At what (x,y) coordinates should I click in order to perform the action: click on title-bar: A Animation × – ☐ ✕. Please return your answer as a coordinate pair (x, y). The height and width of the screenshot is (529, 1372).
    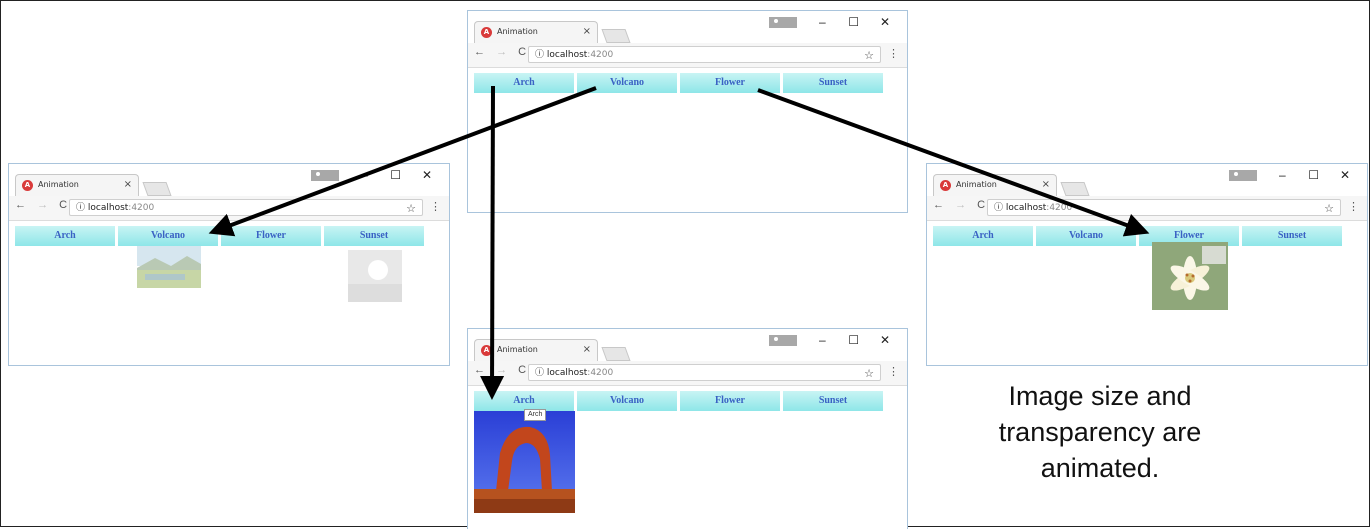
    Looking at the image, I should click on (229, 180).